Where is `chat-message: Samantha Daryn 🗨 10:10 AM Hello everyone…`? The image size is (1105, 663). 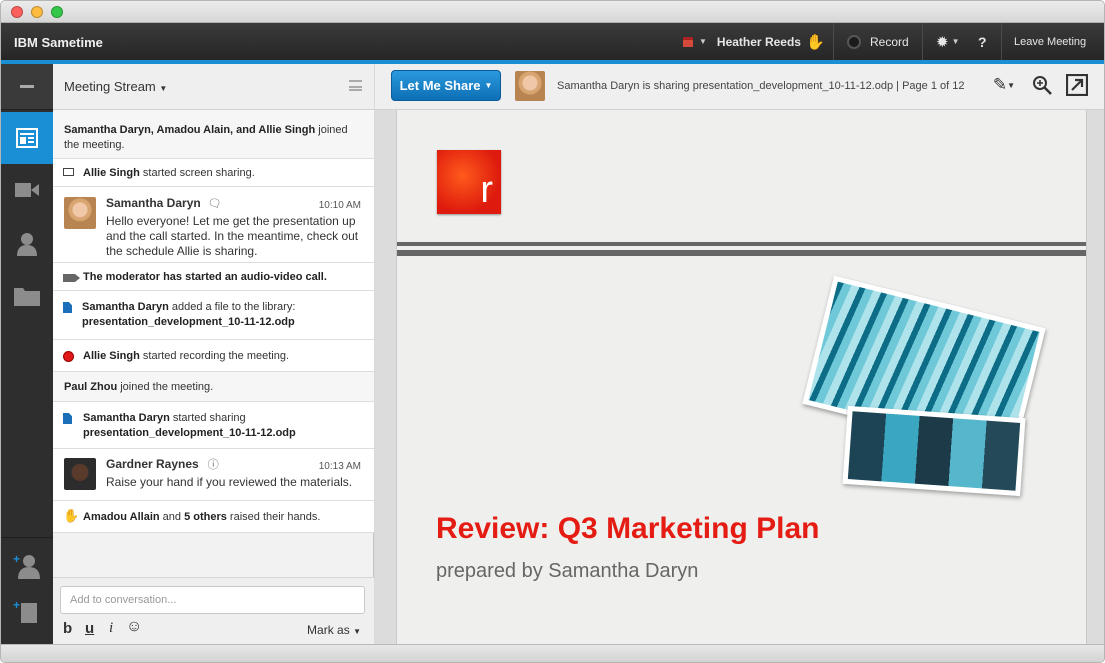 chat-message: Samantha Daryn 🗨 10:10 AM Hello everyone… is located at coordinates (213, 225).